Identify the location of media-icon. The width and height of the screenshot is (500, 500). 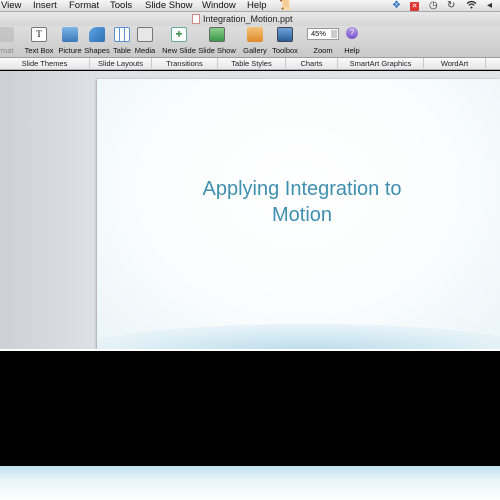
(145, 34).